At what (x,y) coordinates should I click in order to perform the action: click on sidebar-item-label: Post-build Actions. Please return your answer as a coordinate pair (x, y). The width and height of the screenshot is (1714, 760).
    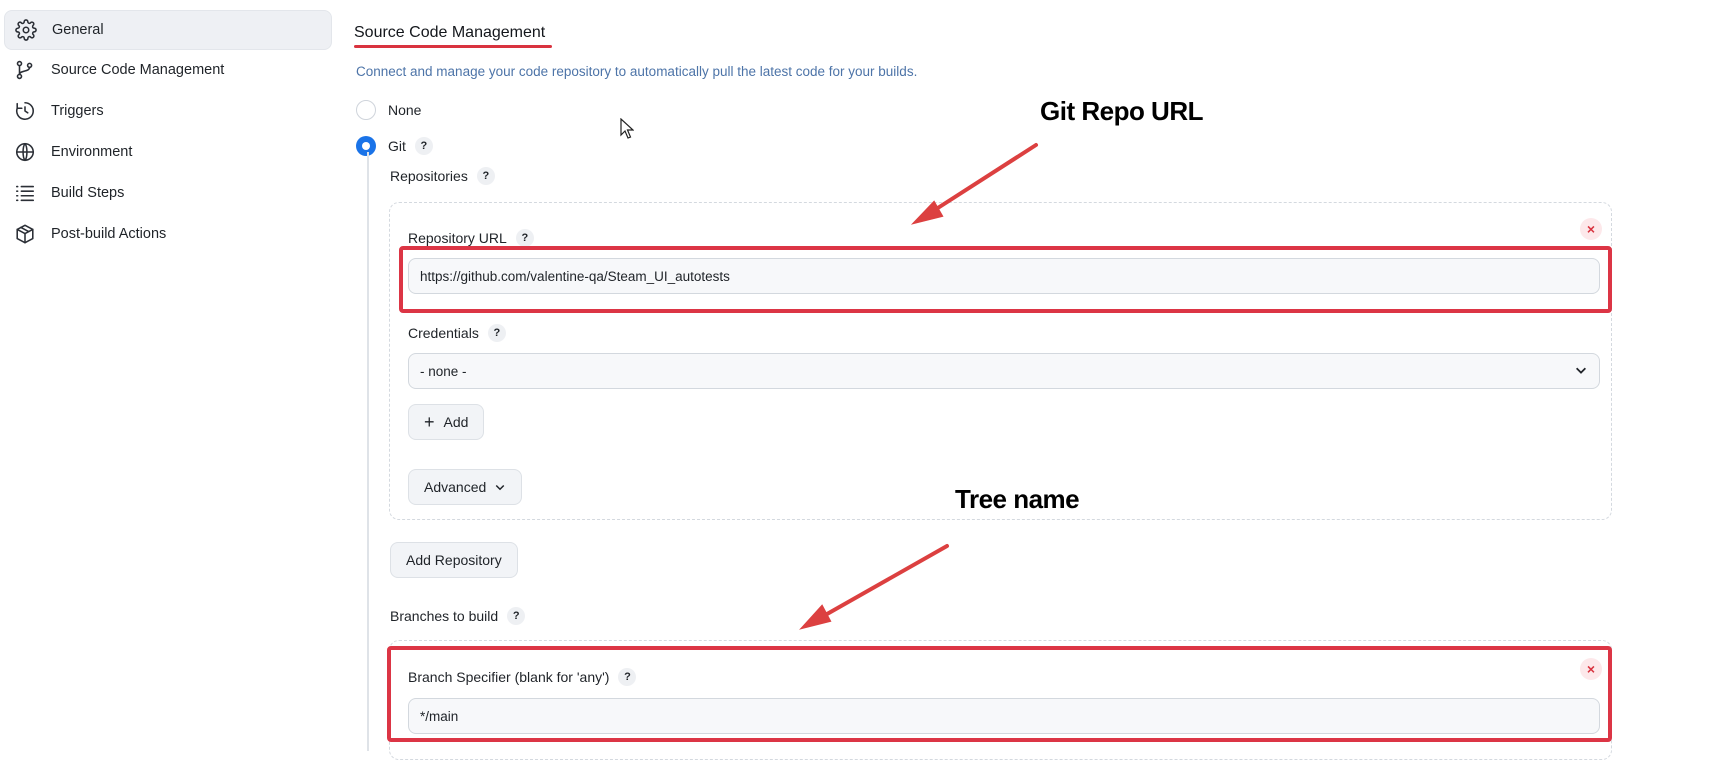
    Looking at the image, I should click on (109, 234).